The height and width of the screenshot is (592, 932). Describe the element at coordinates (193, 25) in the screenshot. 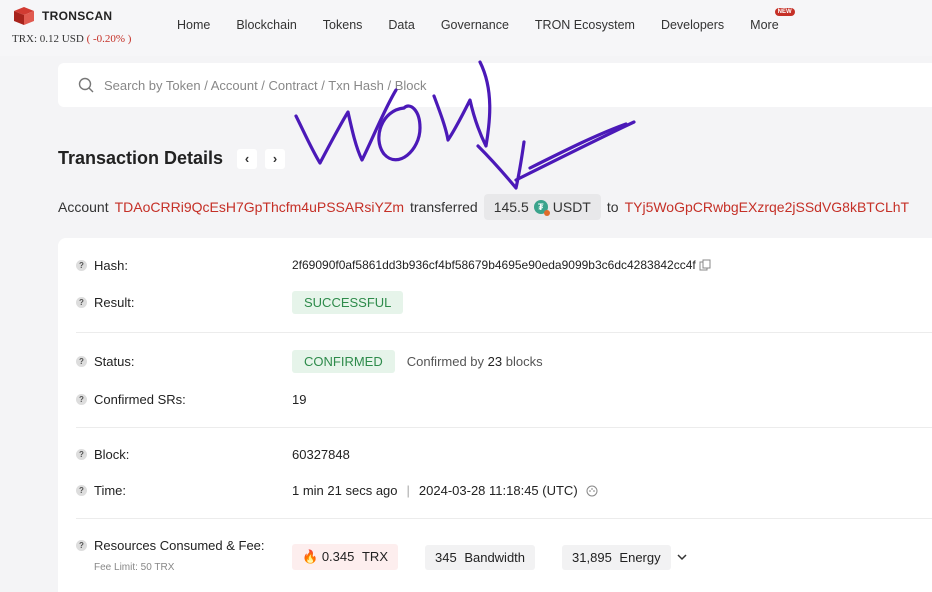

I see `nav-home: Home` at that location.